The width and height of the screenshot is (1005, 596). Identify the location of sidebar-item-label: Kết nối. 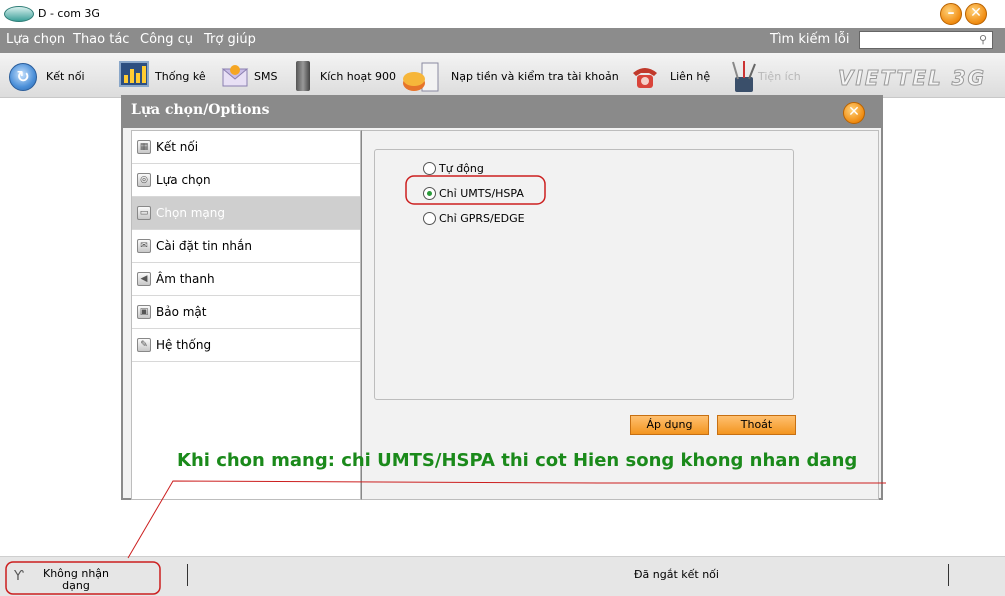
(177, 147).